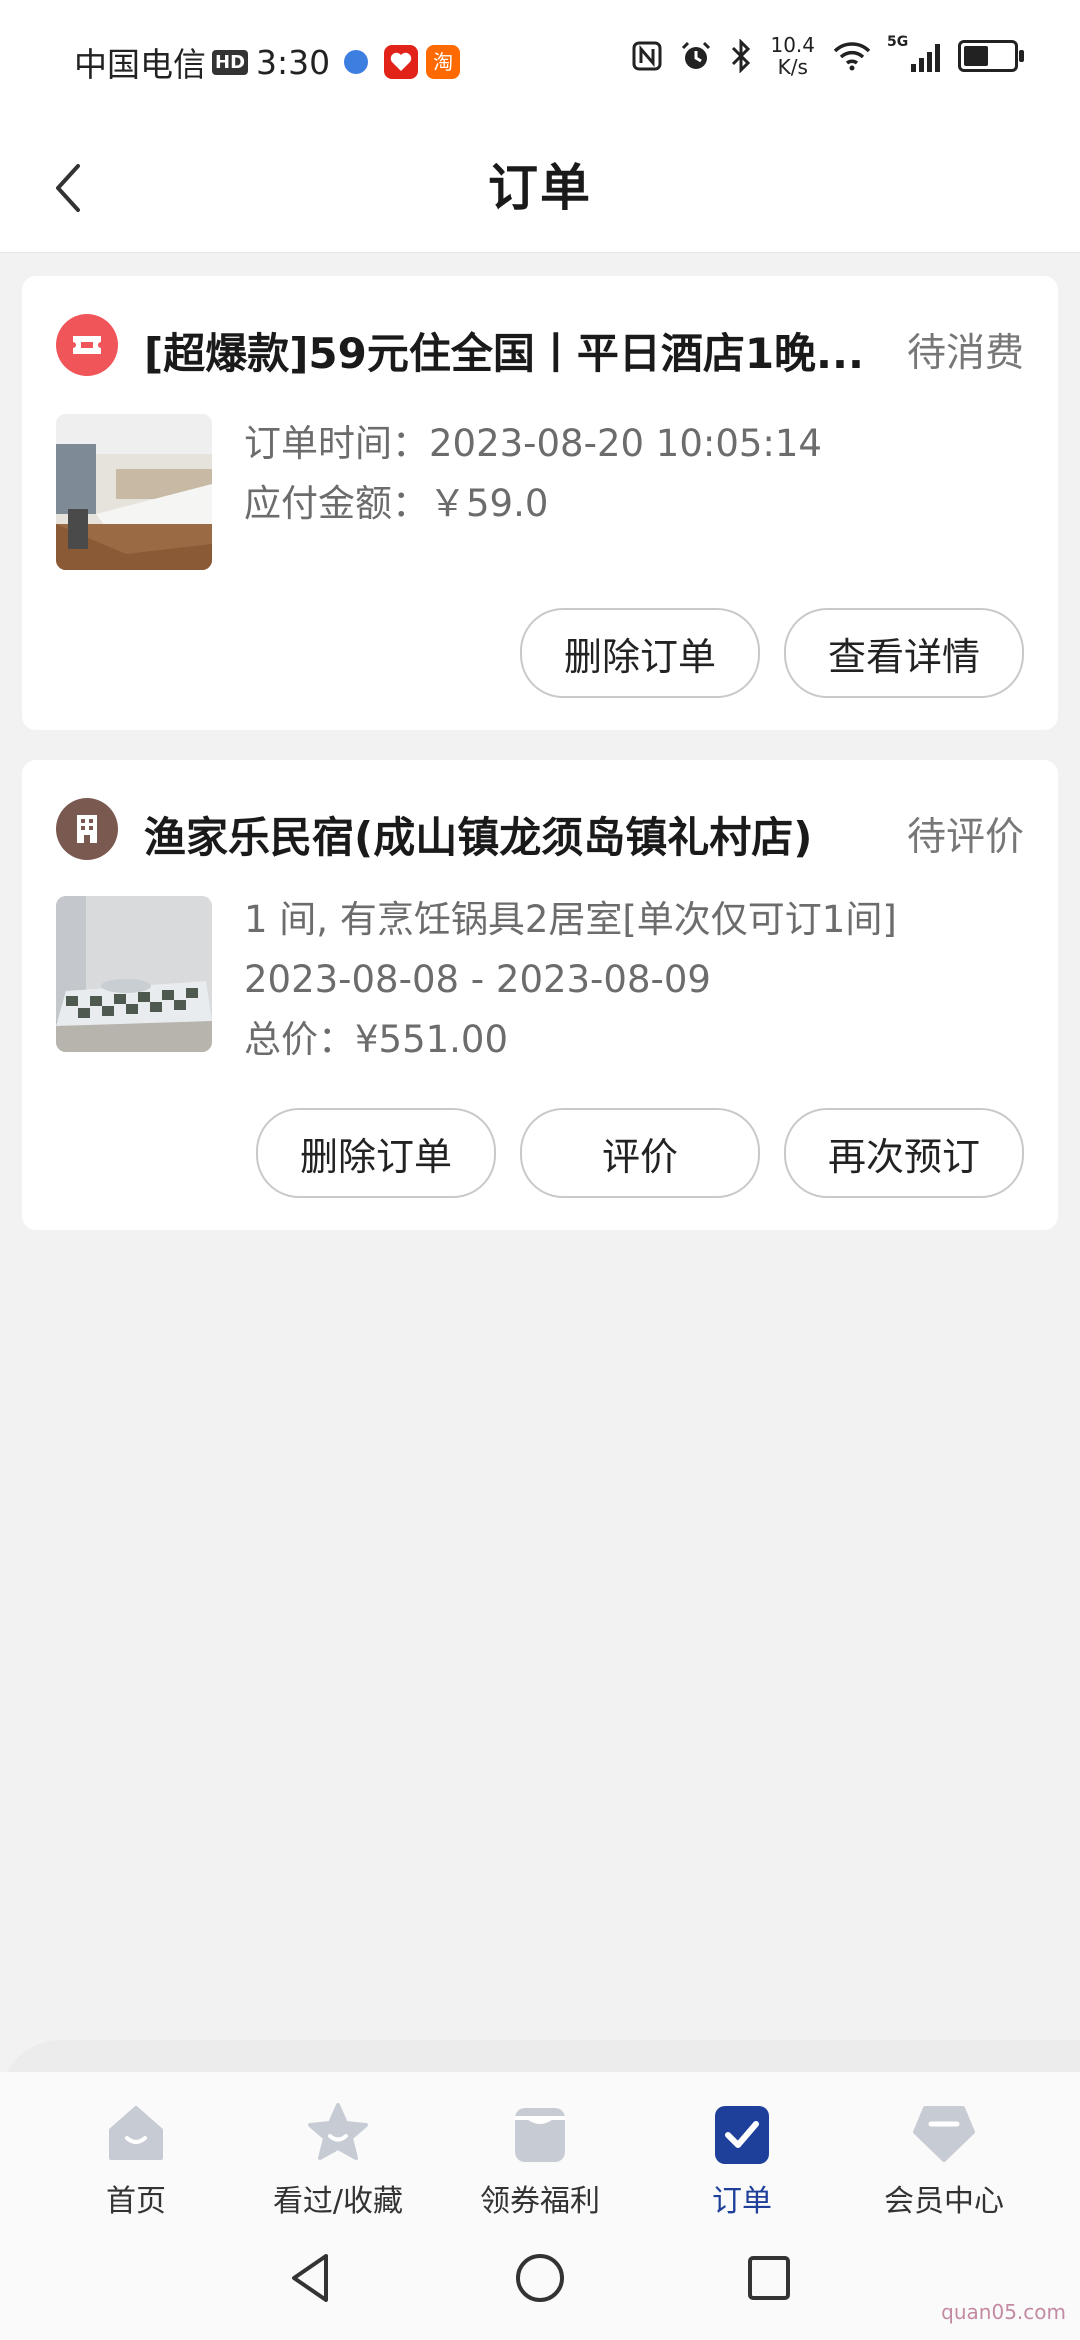 This screenshot has width=1080, height=2340. Describe the element at coordinates (311, 2278) in the screenshot. I see `system-back-icon` at that location.